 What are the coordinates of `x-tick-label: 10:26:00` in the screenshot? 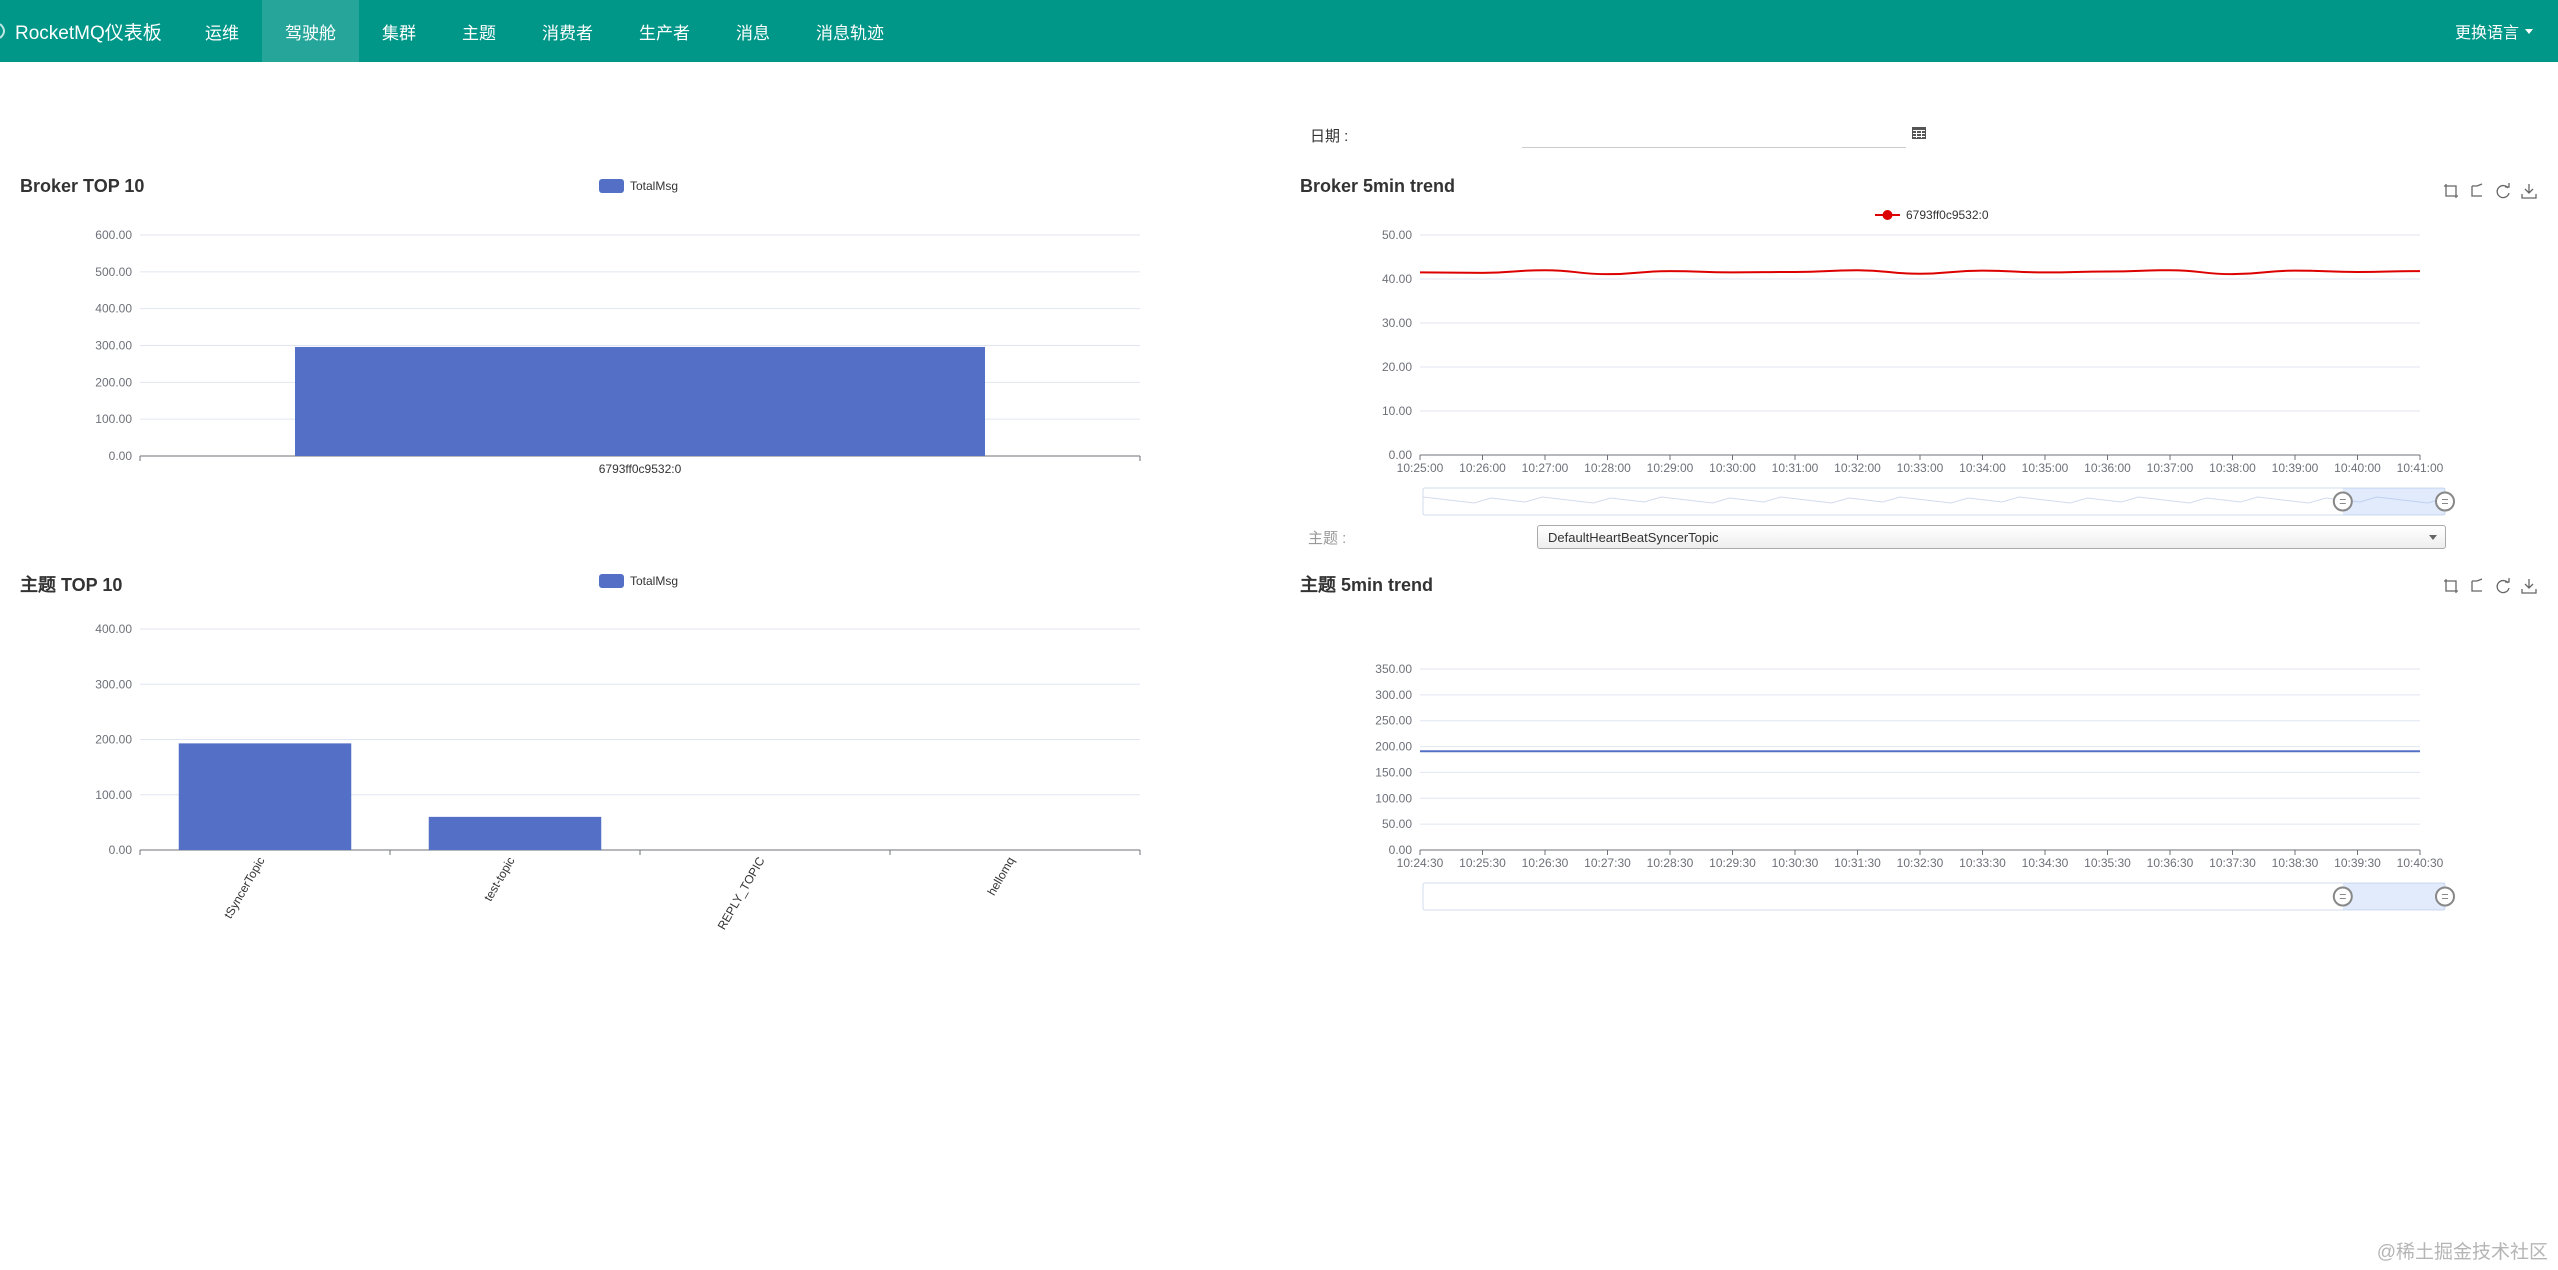 It's located at (1482, 468).